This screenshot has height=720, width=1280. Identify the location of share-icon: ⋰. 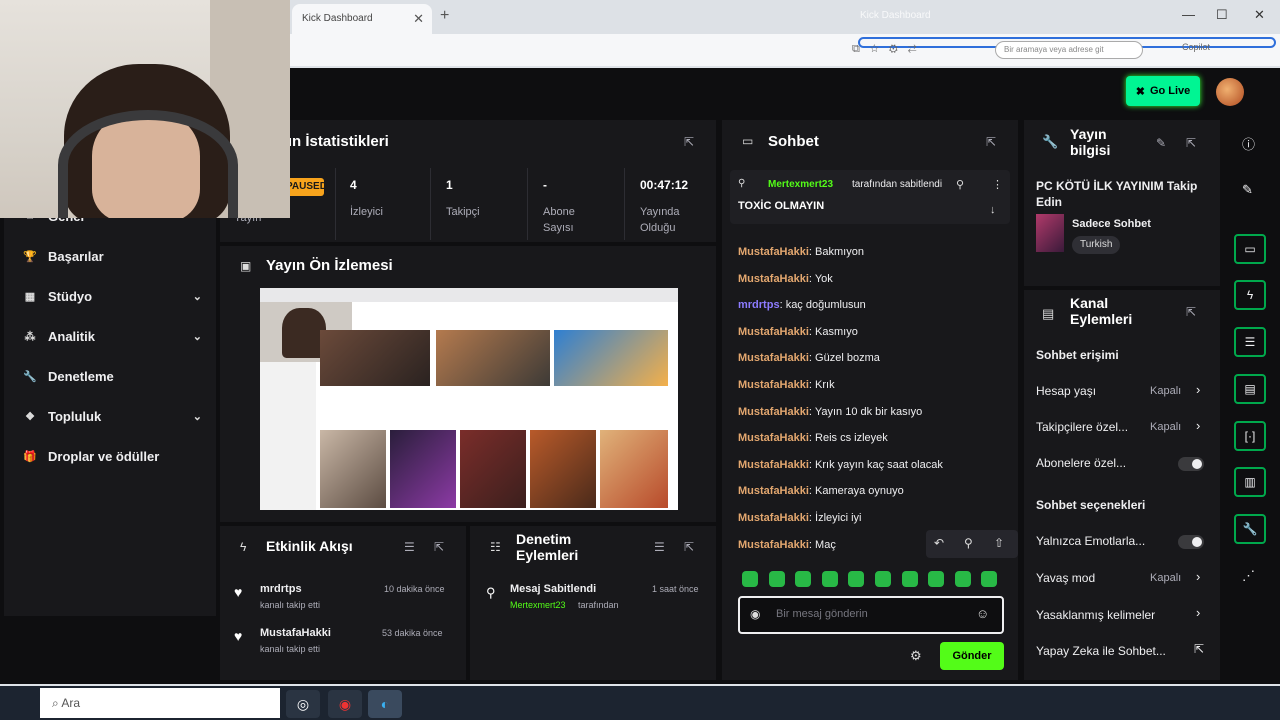
(1248, 576).